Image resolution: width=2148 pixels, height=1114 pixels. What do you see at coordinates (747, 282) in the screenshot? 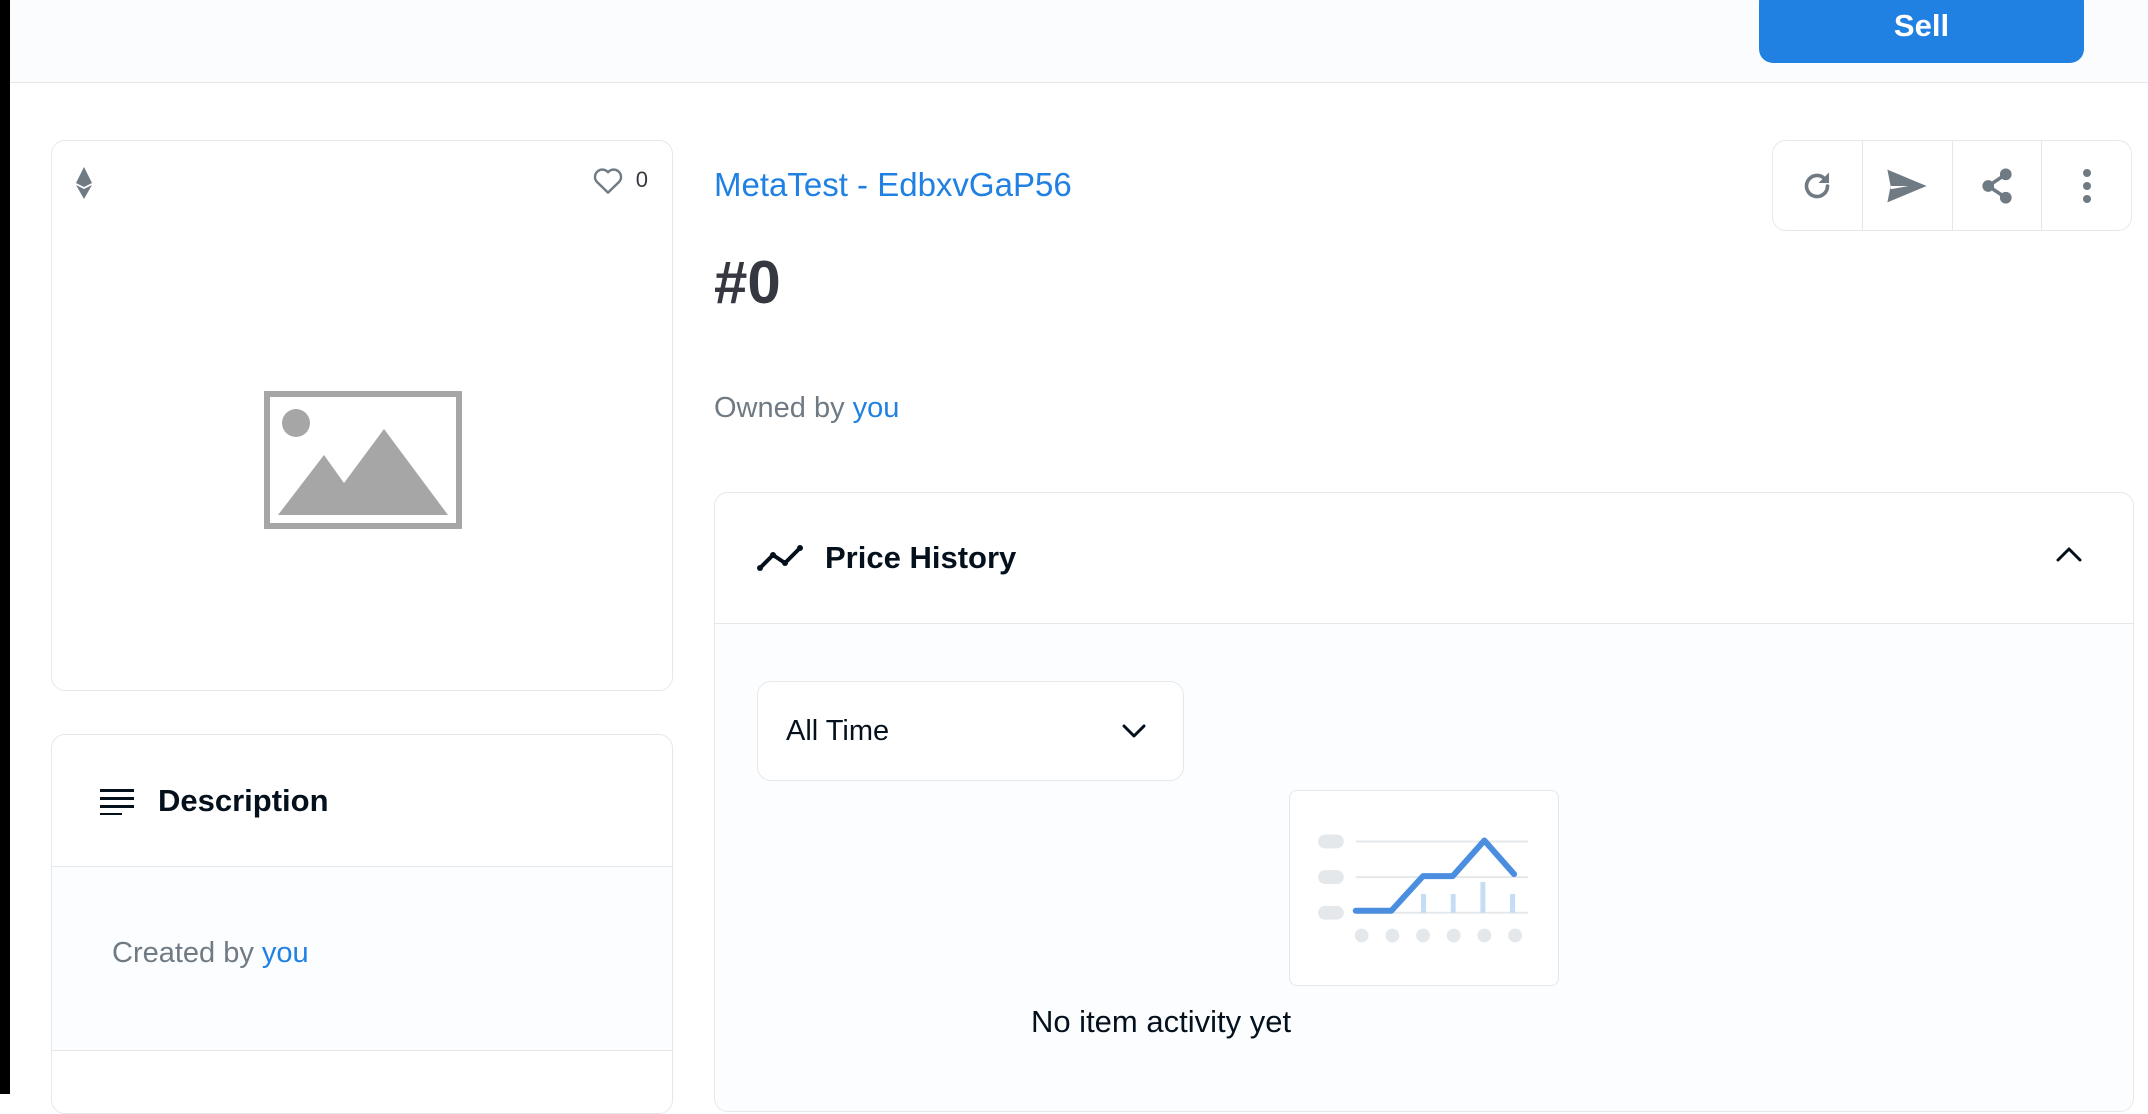
I see `item-title: #0` at bounding box center [747, 282].